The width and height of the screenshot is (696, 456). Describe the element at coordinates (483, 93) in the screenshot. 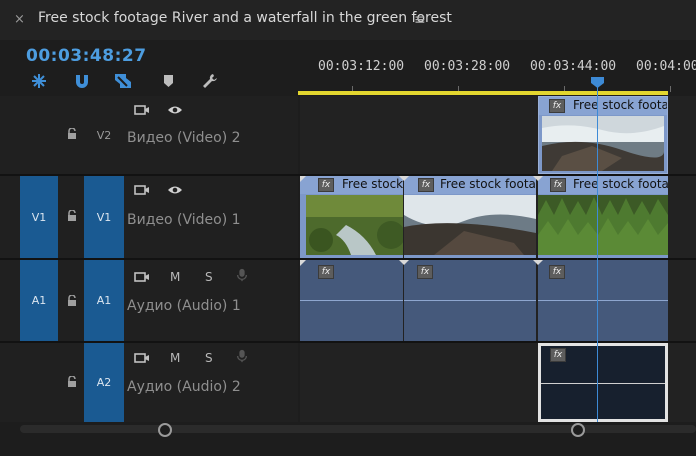

I see `work-area-bar` at that location.